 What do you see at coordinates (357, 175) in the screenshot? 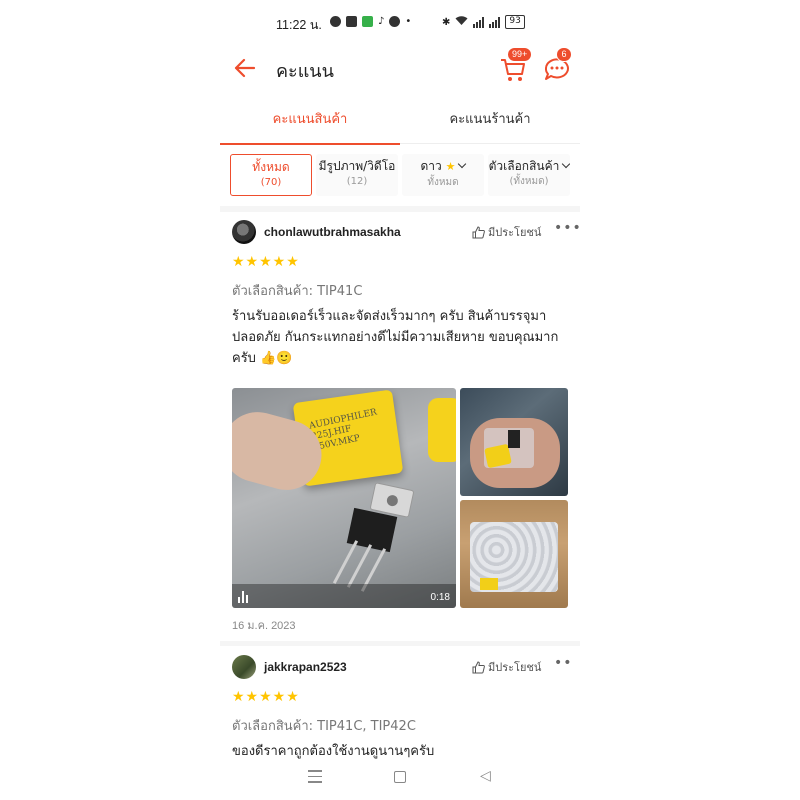
I see `filter-with-media: มีรูปภาพ/วิดีโอ (12)` at bounding box center [357, 175].